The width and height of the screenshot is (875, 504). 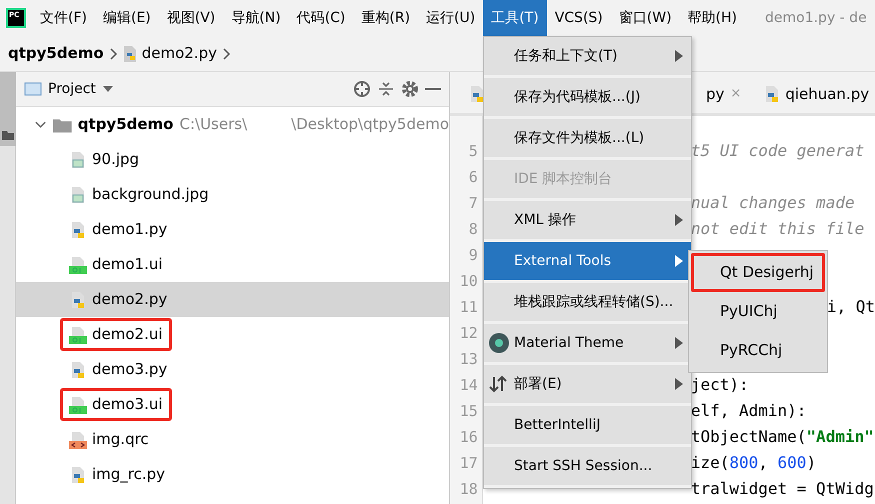 What do you see at coordinates (468, 463) in the screenshot?
I see `line-number: 17` at bounding box center [468, 463].